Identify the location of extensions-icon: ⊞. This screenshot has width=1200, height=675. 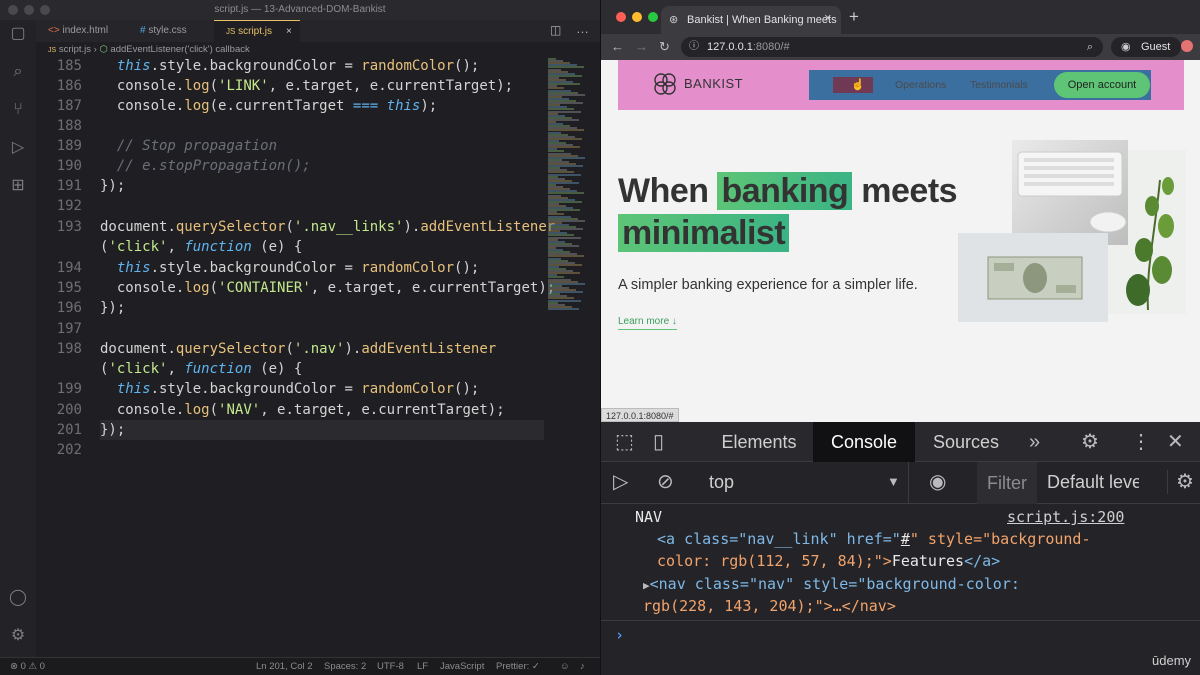
(18, 186).